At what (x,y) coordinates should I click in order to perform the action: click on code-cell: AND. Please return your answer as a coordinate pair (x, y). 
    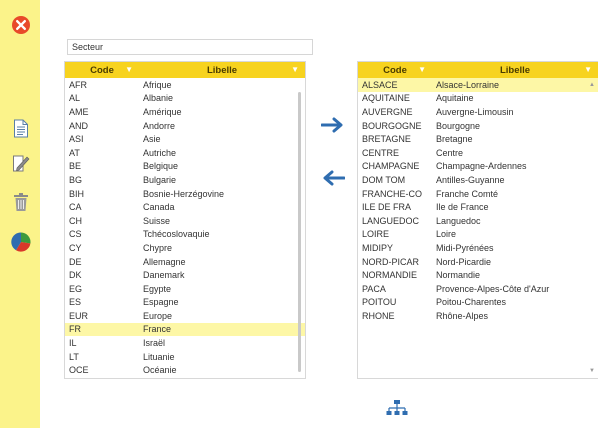
    Looking at the image, I should click on (79, 125).